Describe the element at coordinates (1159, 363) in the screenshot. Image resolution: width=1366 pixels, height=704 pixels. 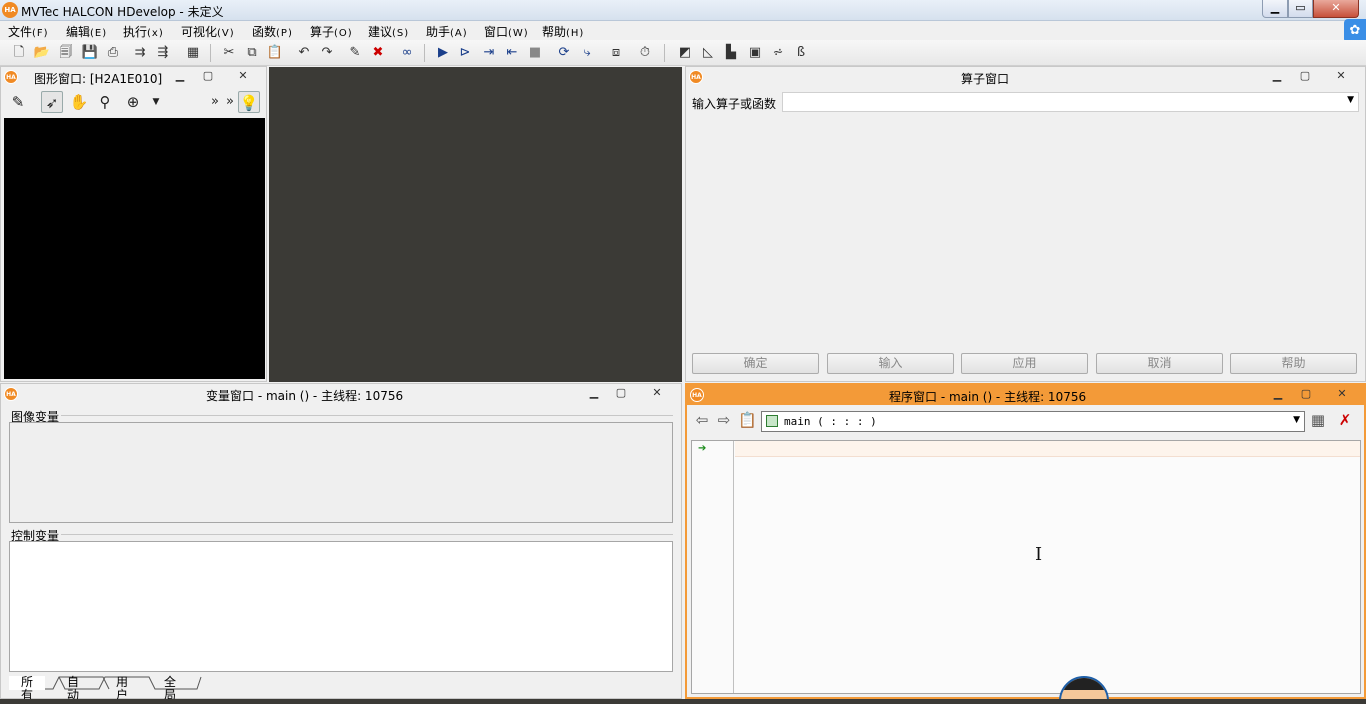
I see `cancel-button: 取消` at that location.